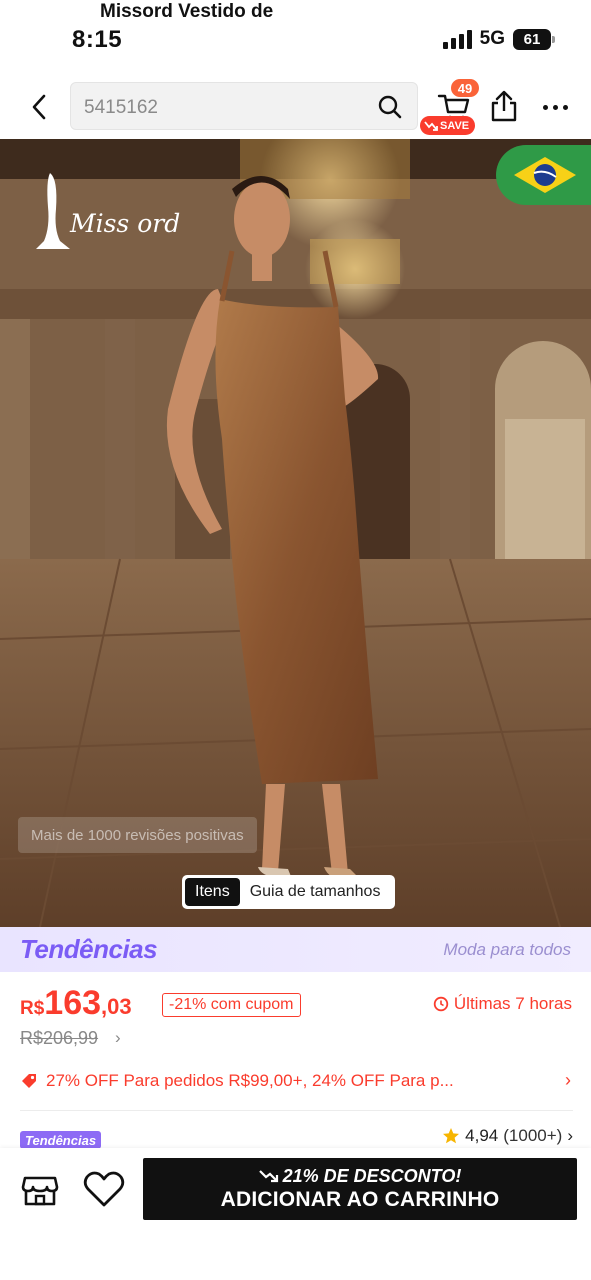 The image size is (591, 1280). I want to click on discount-line: 21% DE DESCONTO!, so click(360, 1176).